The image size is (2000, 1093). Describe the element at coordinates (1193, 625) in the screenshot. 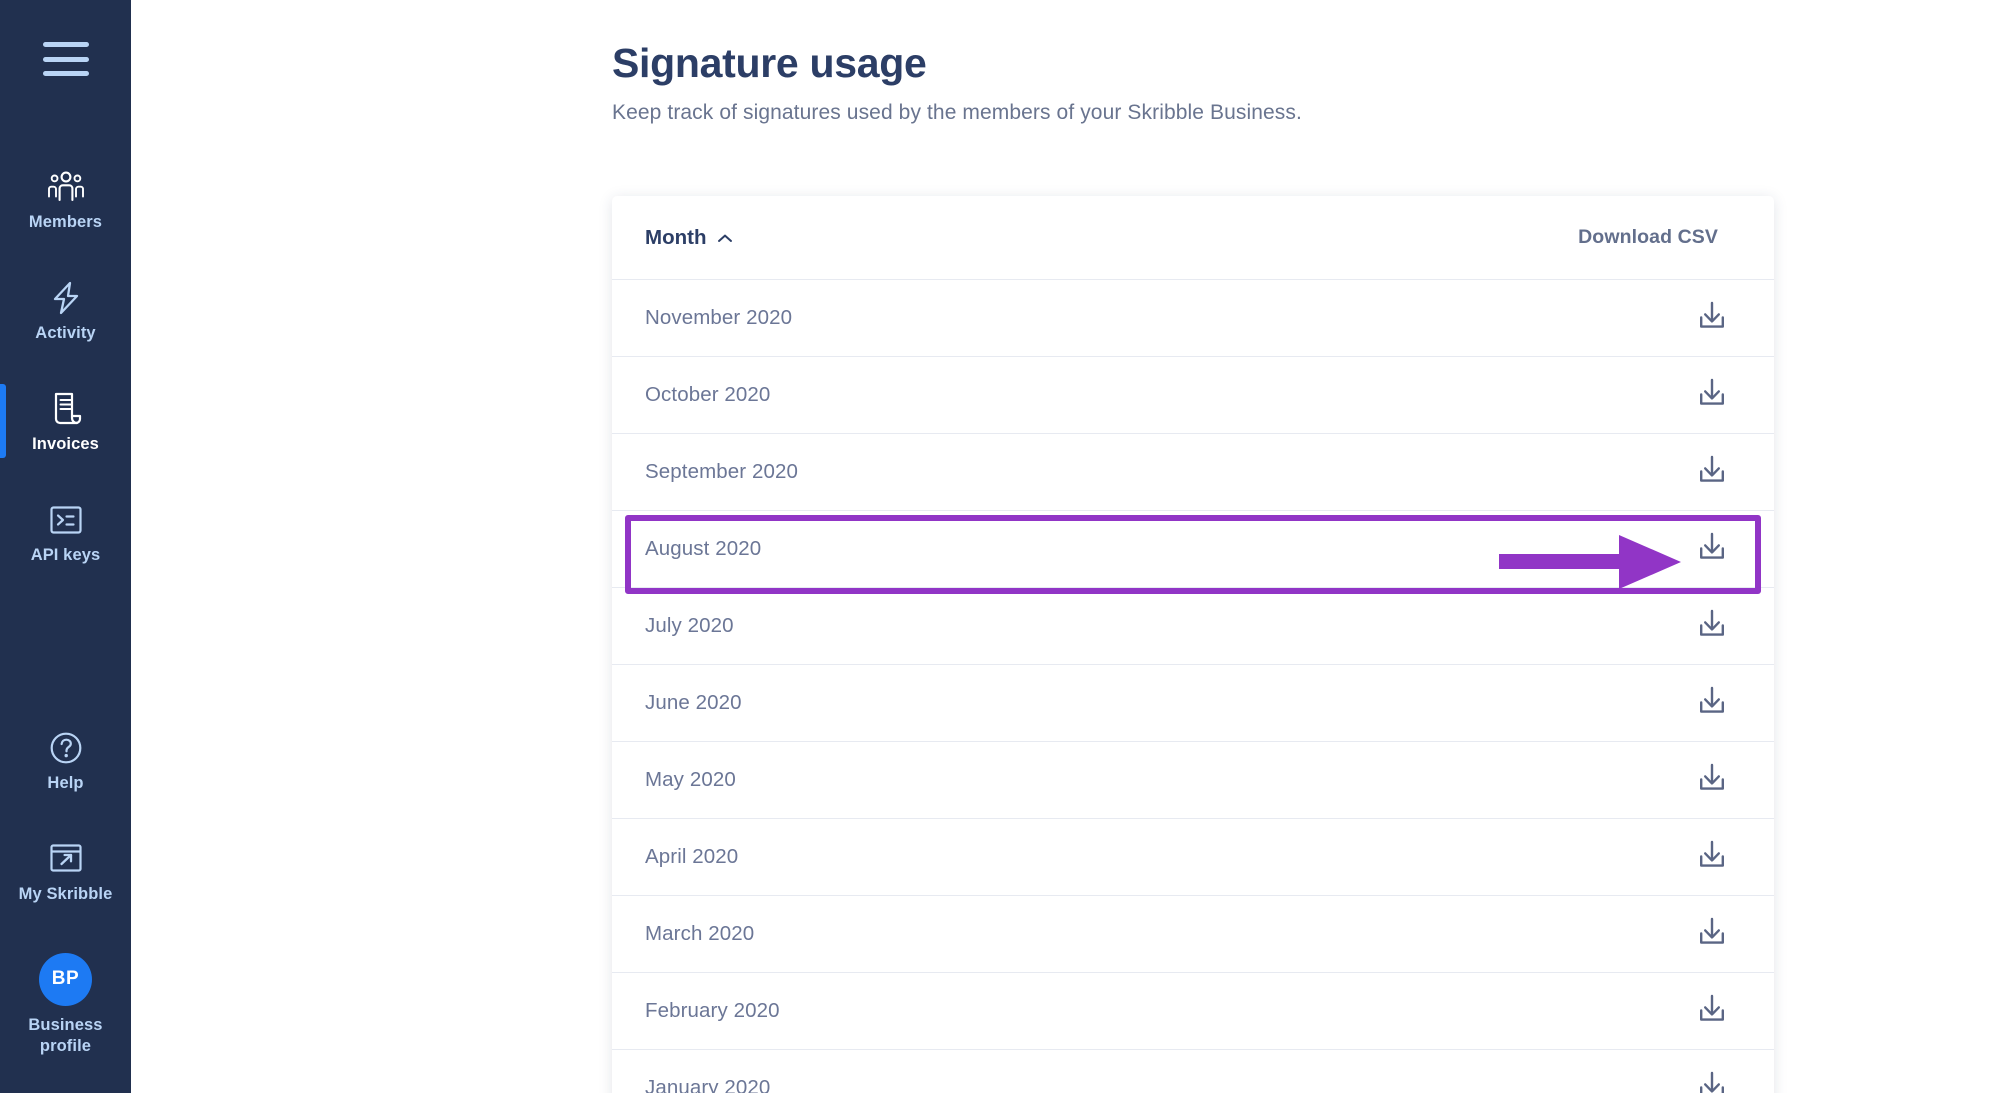

I see `table-row: July 2020` at that location.